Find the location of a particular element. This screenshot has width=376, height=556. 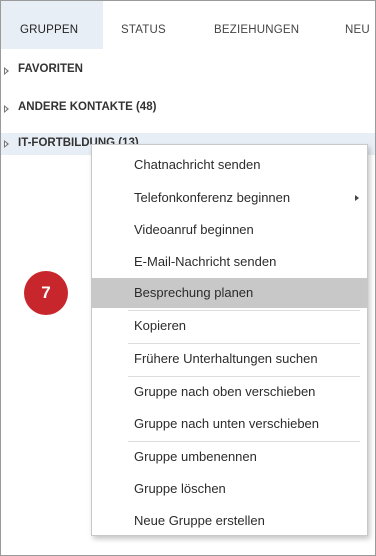

tab-bar: GRUPPEN STATUS BEZIEHUNGEN NEU is located at coordinates (188, 25).